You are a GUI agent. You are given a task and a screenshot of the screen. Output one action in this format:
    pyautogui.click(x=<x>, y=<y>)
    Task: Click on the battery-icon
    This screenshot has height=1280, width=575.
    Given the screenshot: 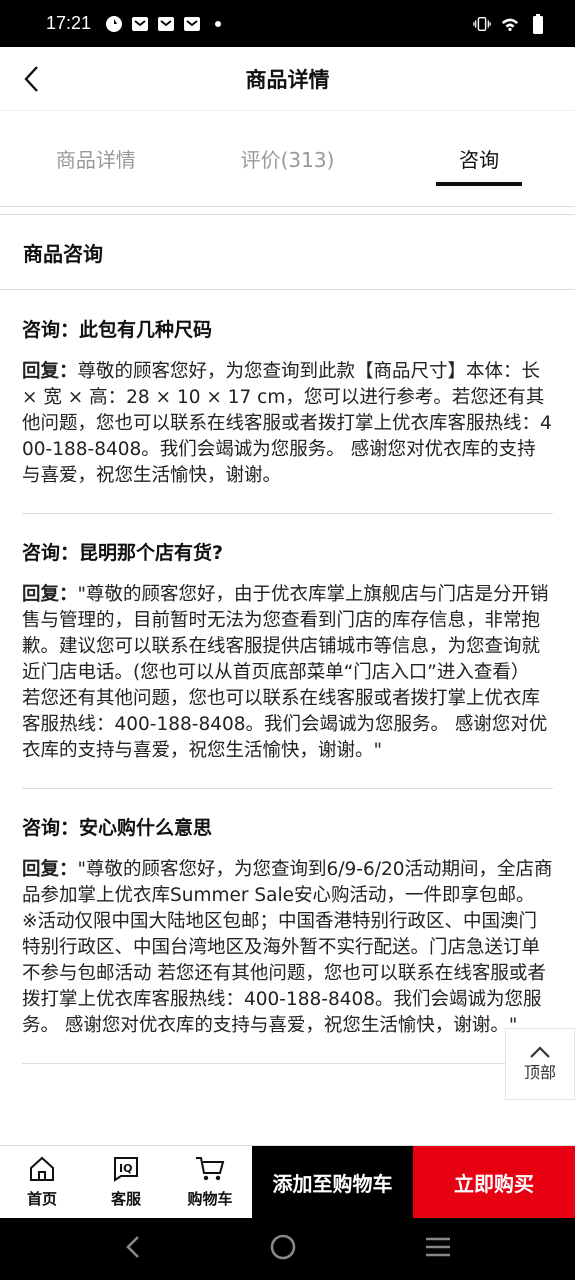 What is the action you would take?
    pyautogui.click(x=538, y=23)
    